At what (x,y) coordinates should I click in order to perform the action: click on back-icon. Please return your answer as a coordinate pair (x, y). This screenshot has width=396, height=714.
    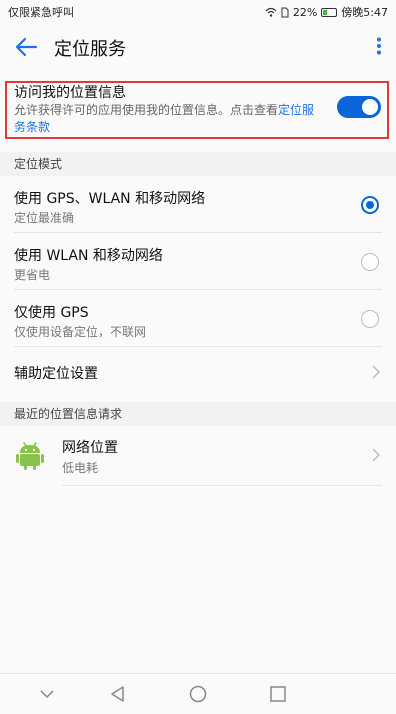
    Looking at the image, I should click on (118, 694).